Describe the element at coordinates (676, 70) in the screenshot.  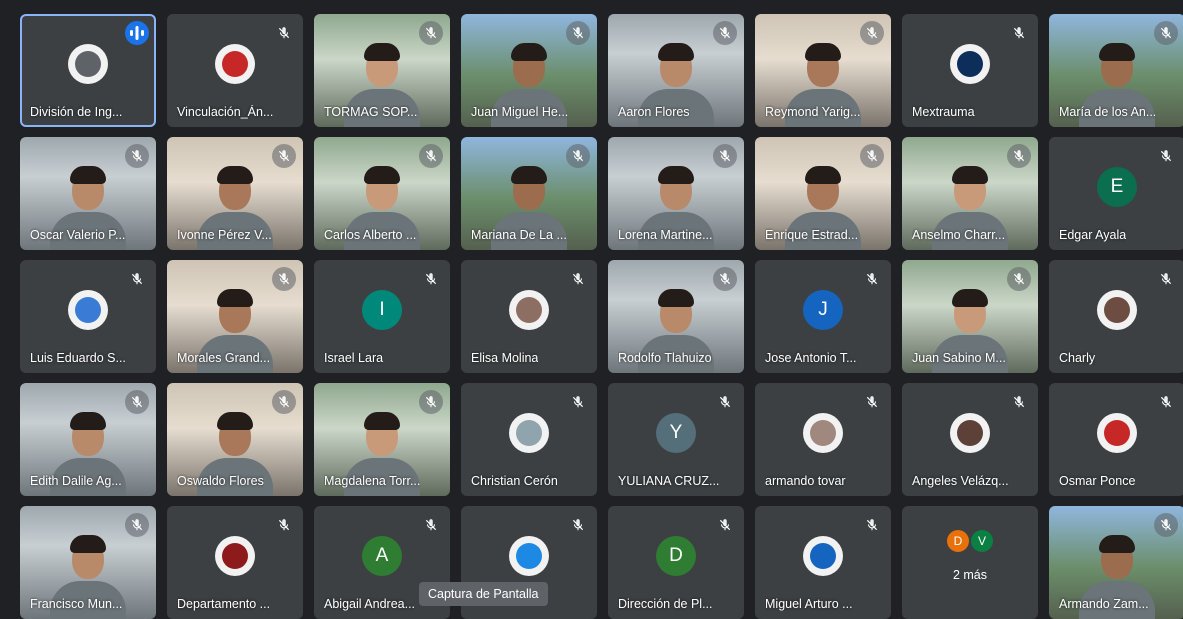
I see `participant-tile: Aaron Flores` at that location.